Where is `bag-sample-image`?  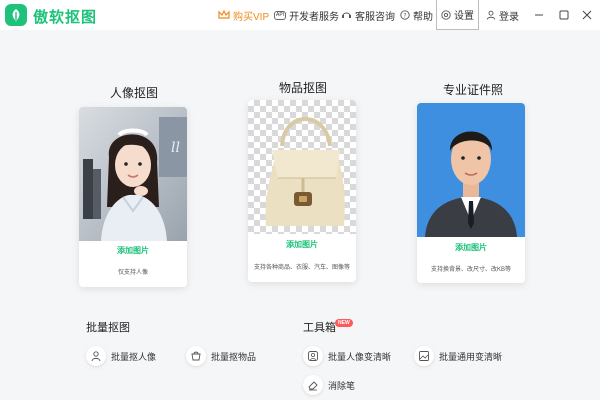
bag-sample-image is located at coordinates (302, 167).